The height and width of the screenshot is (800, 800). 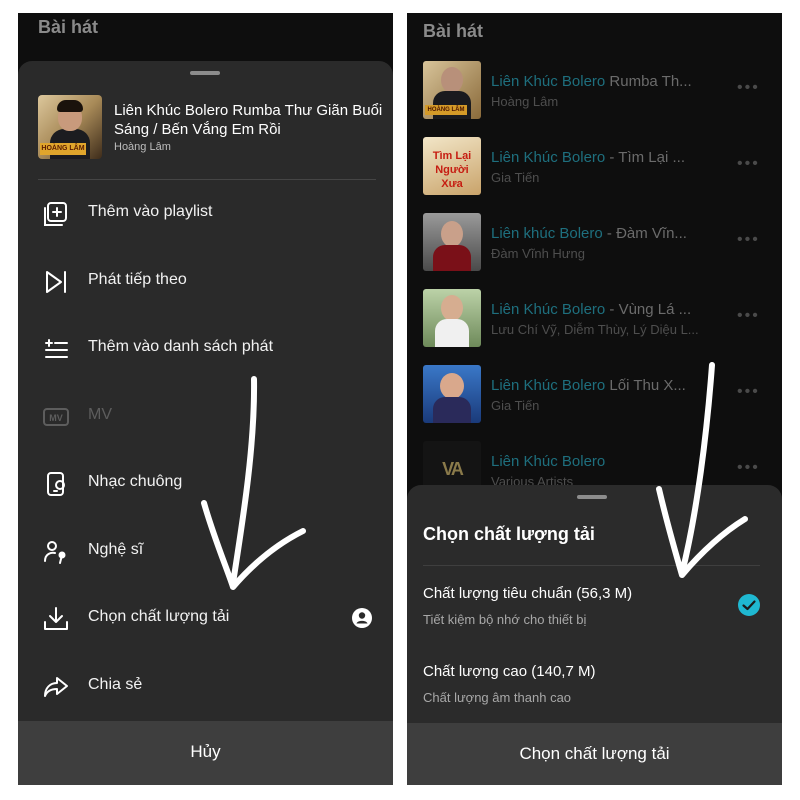 I want to click on mv-icon: MV, so click(x=56, y=417).